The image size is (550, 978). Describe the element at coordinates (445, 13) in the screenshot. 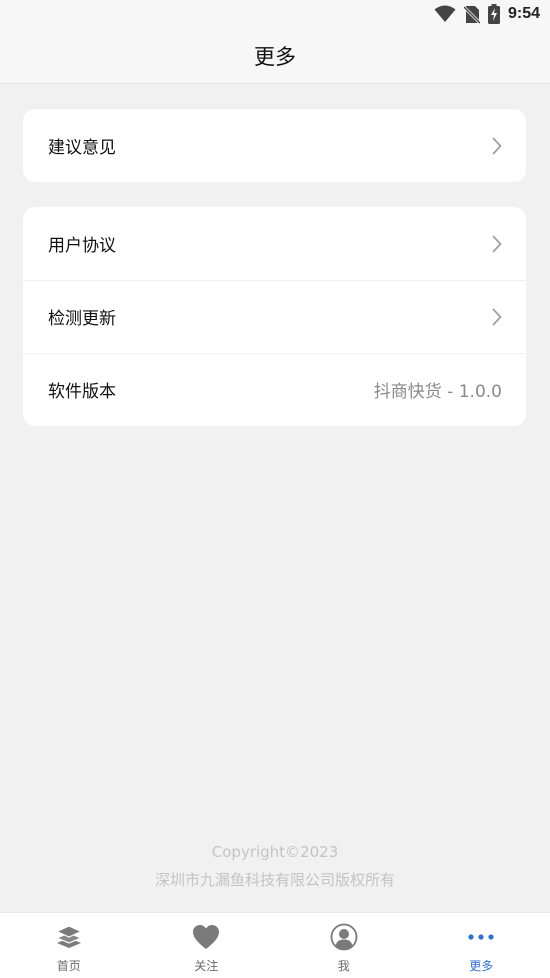

I see `wifi-icon` at that location.